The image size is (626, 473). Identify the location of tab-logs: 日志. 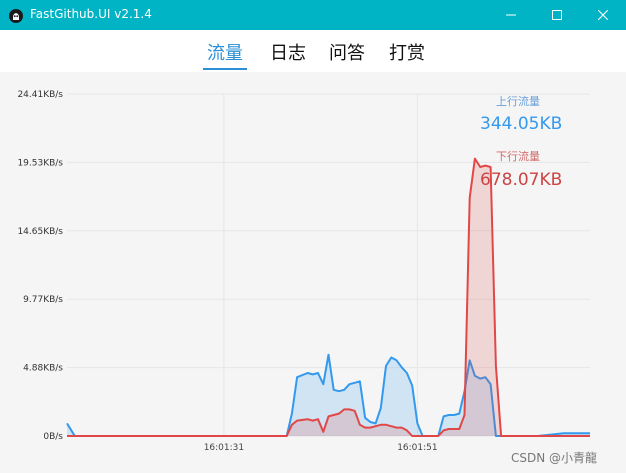
(288, 52).